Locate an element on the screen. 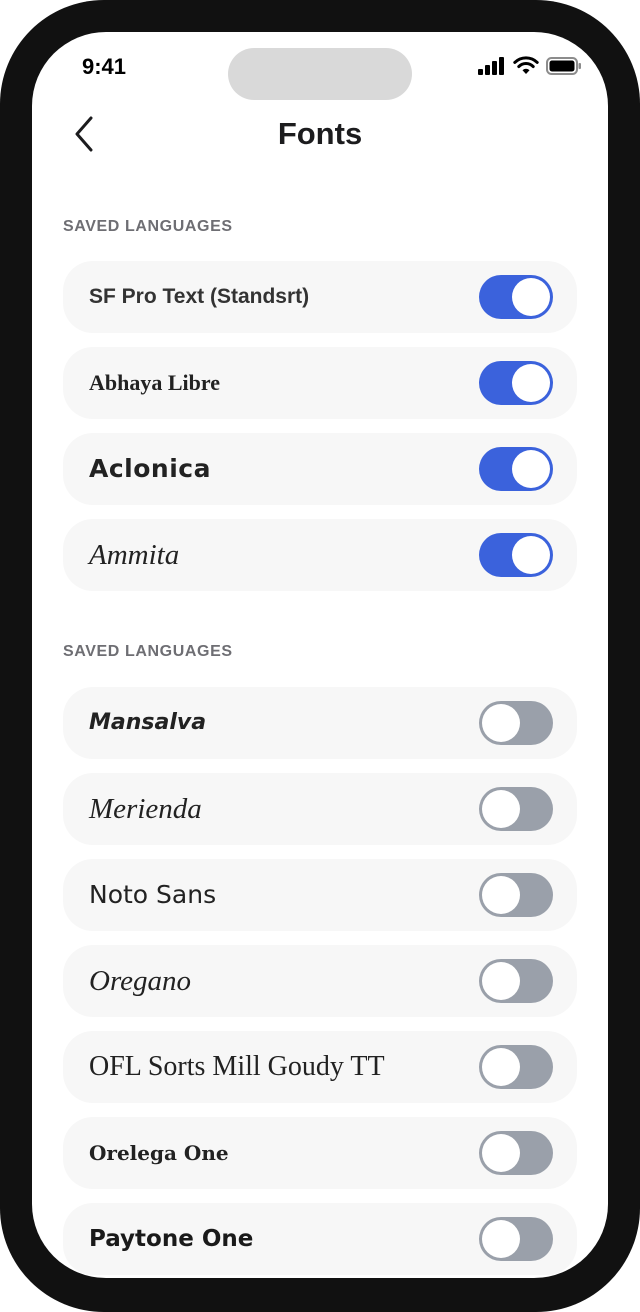 This screenshot has width=640, height=1312. font-label: Merienda is located at coordinates (145, 809).